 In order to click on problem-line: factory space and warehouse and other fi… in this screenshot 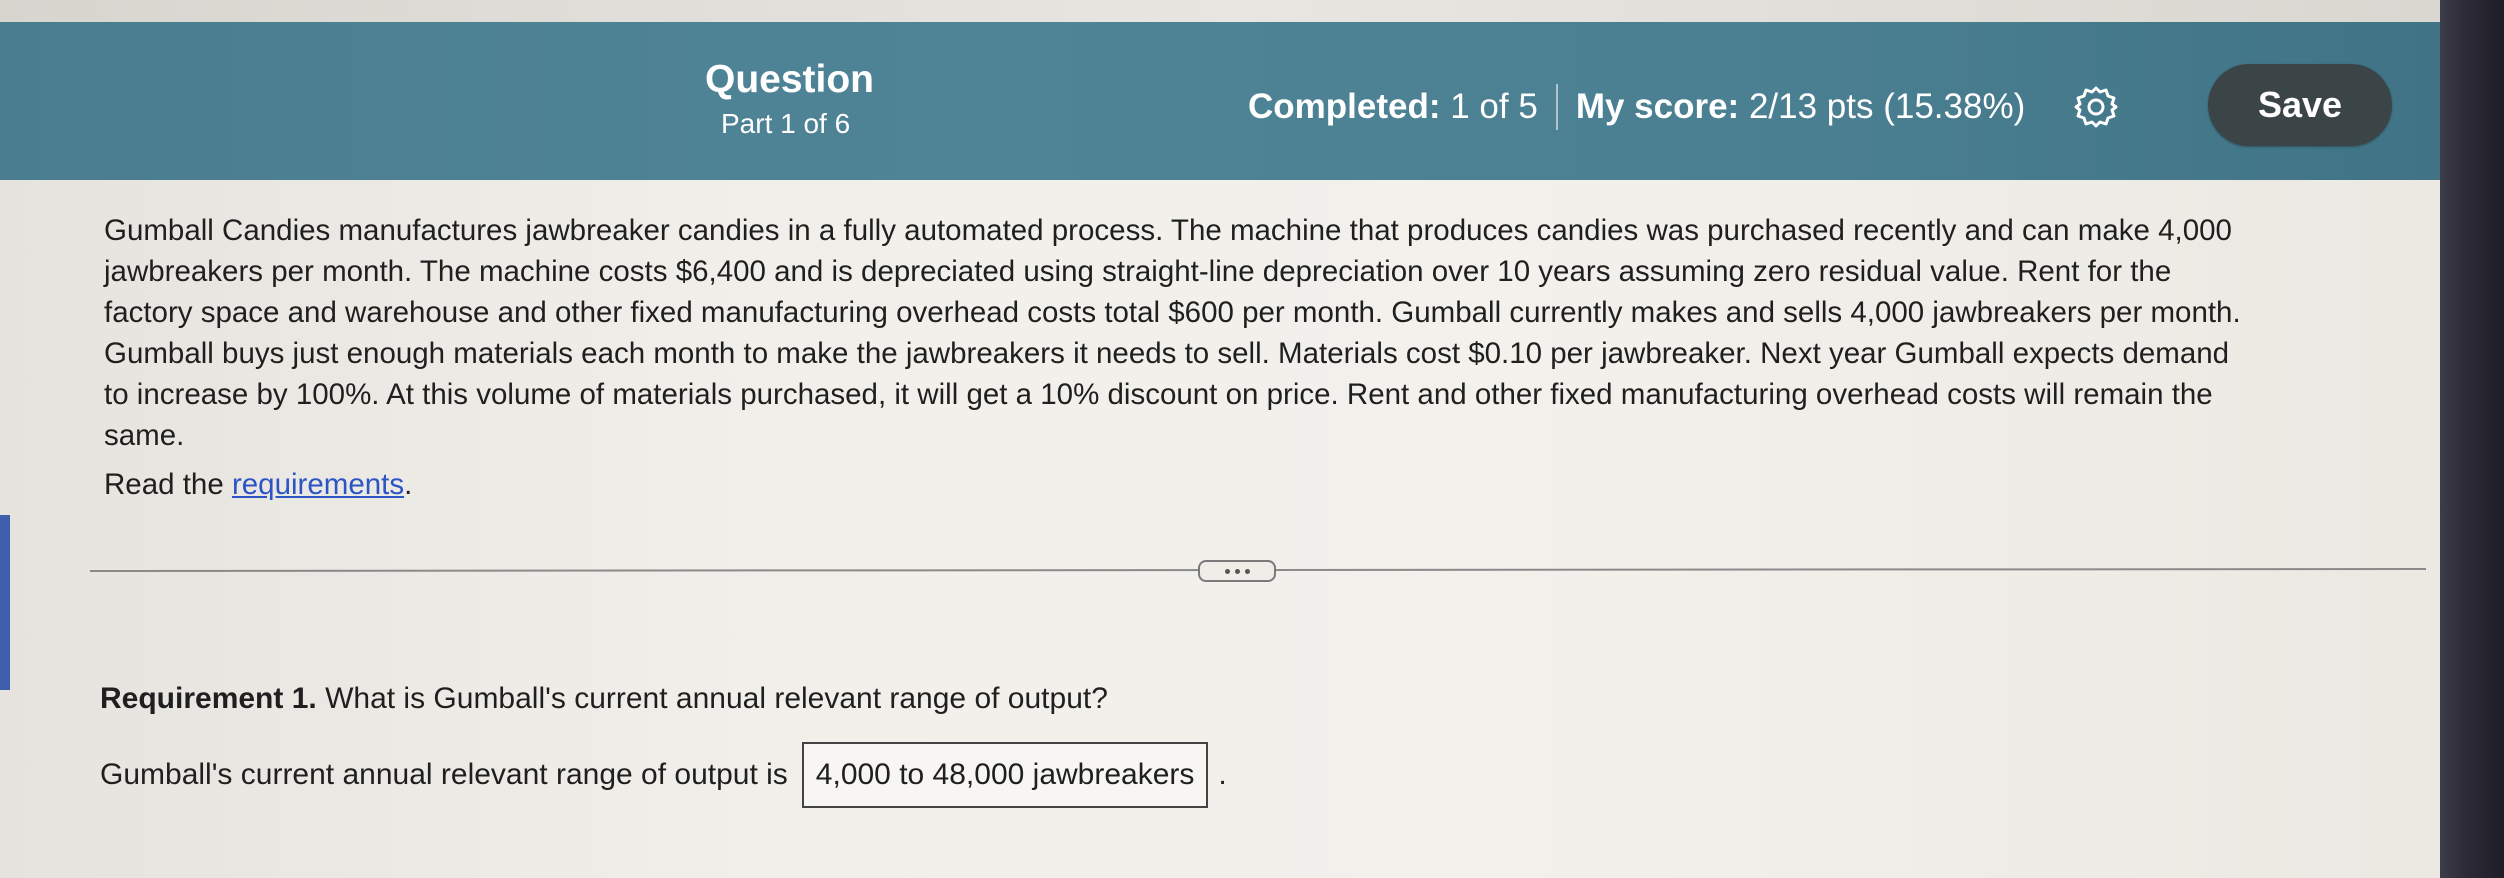, I will do `click(1172, 312)`.